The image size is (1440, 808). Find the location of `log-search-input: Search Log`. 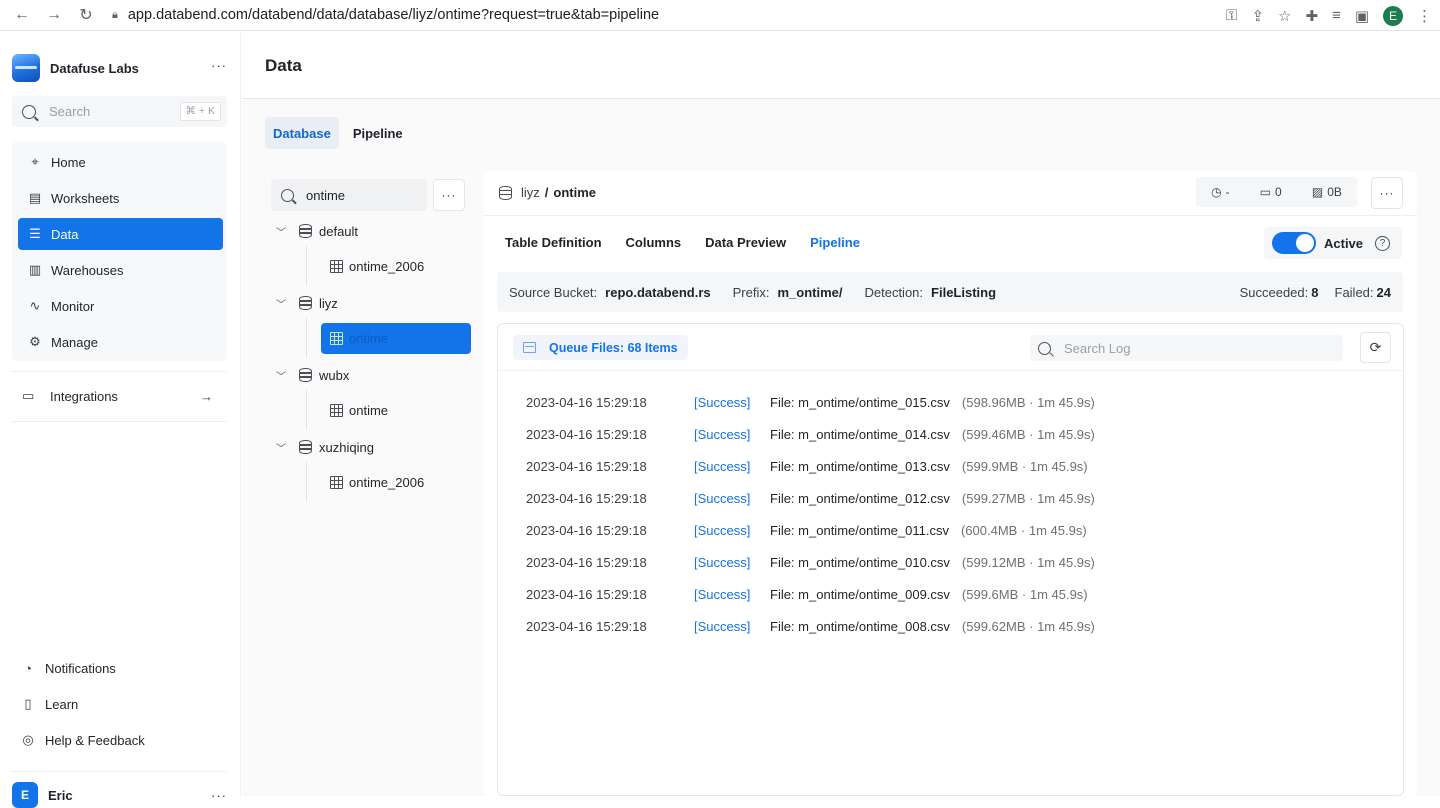

log-search-input: Search Log is located at coordinates (1186, 348).